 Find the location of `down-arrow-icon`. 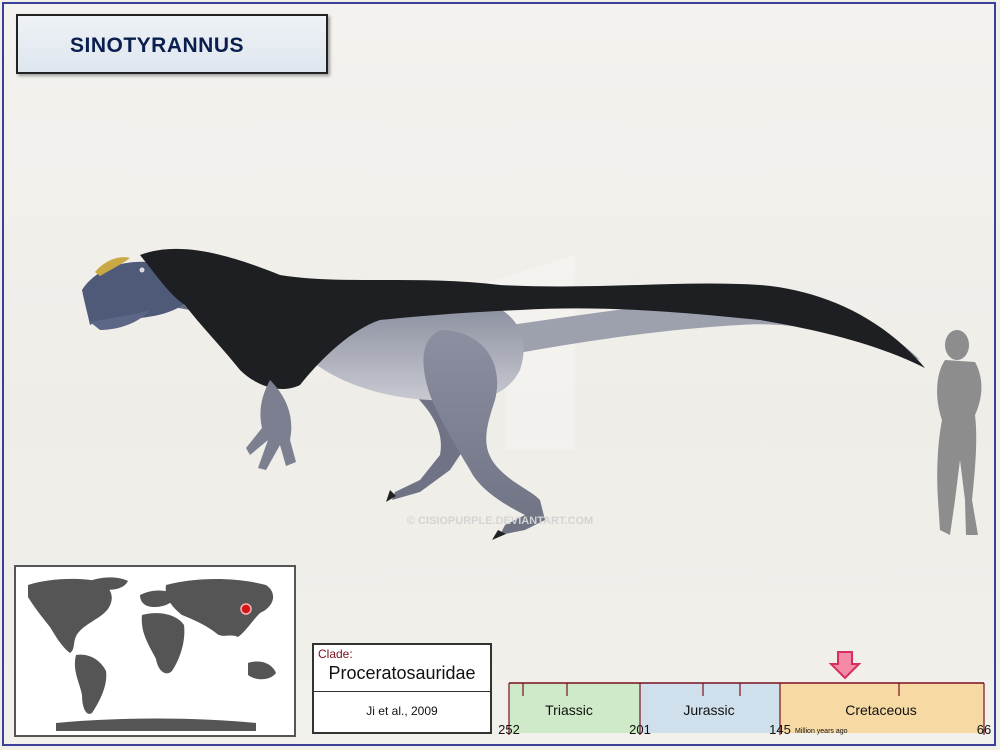

down-arrow-icon is located at coordinates (845, 665).